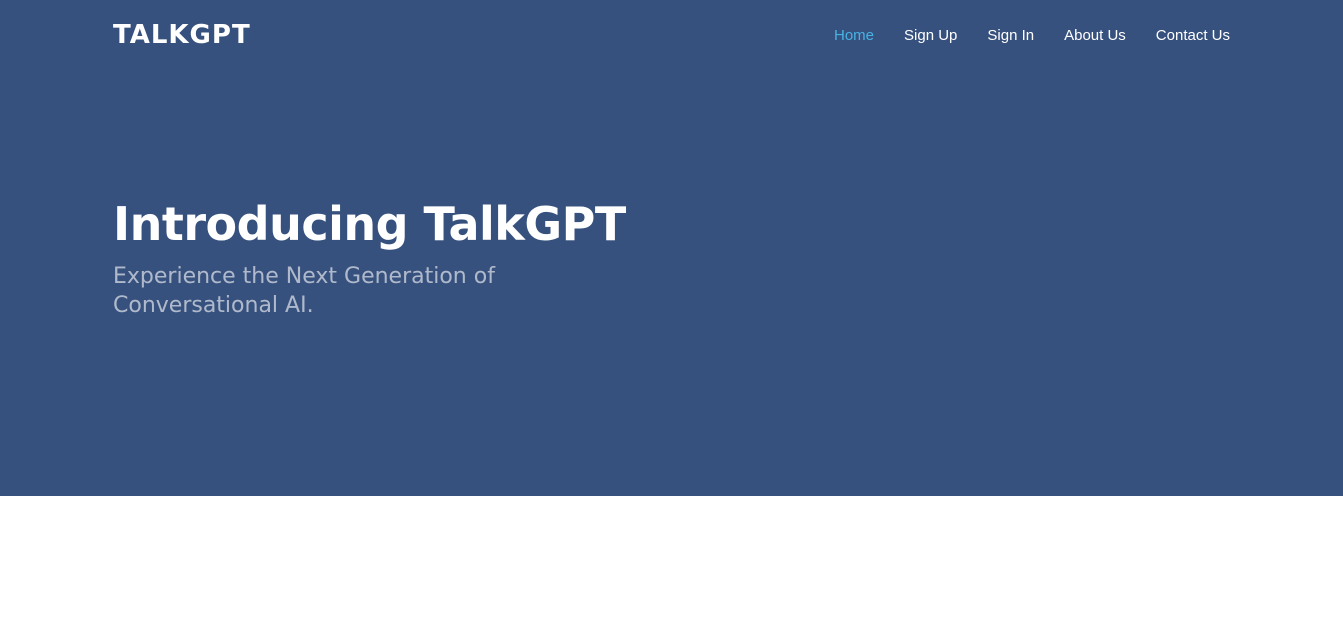 The width and height of the screenshot is (1343, 620). I want to click on nav-link-sign-up: Sign Up, so click(930, 36).